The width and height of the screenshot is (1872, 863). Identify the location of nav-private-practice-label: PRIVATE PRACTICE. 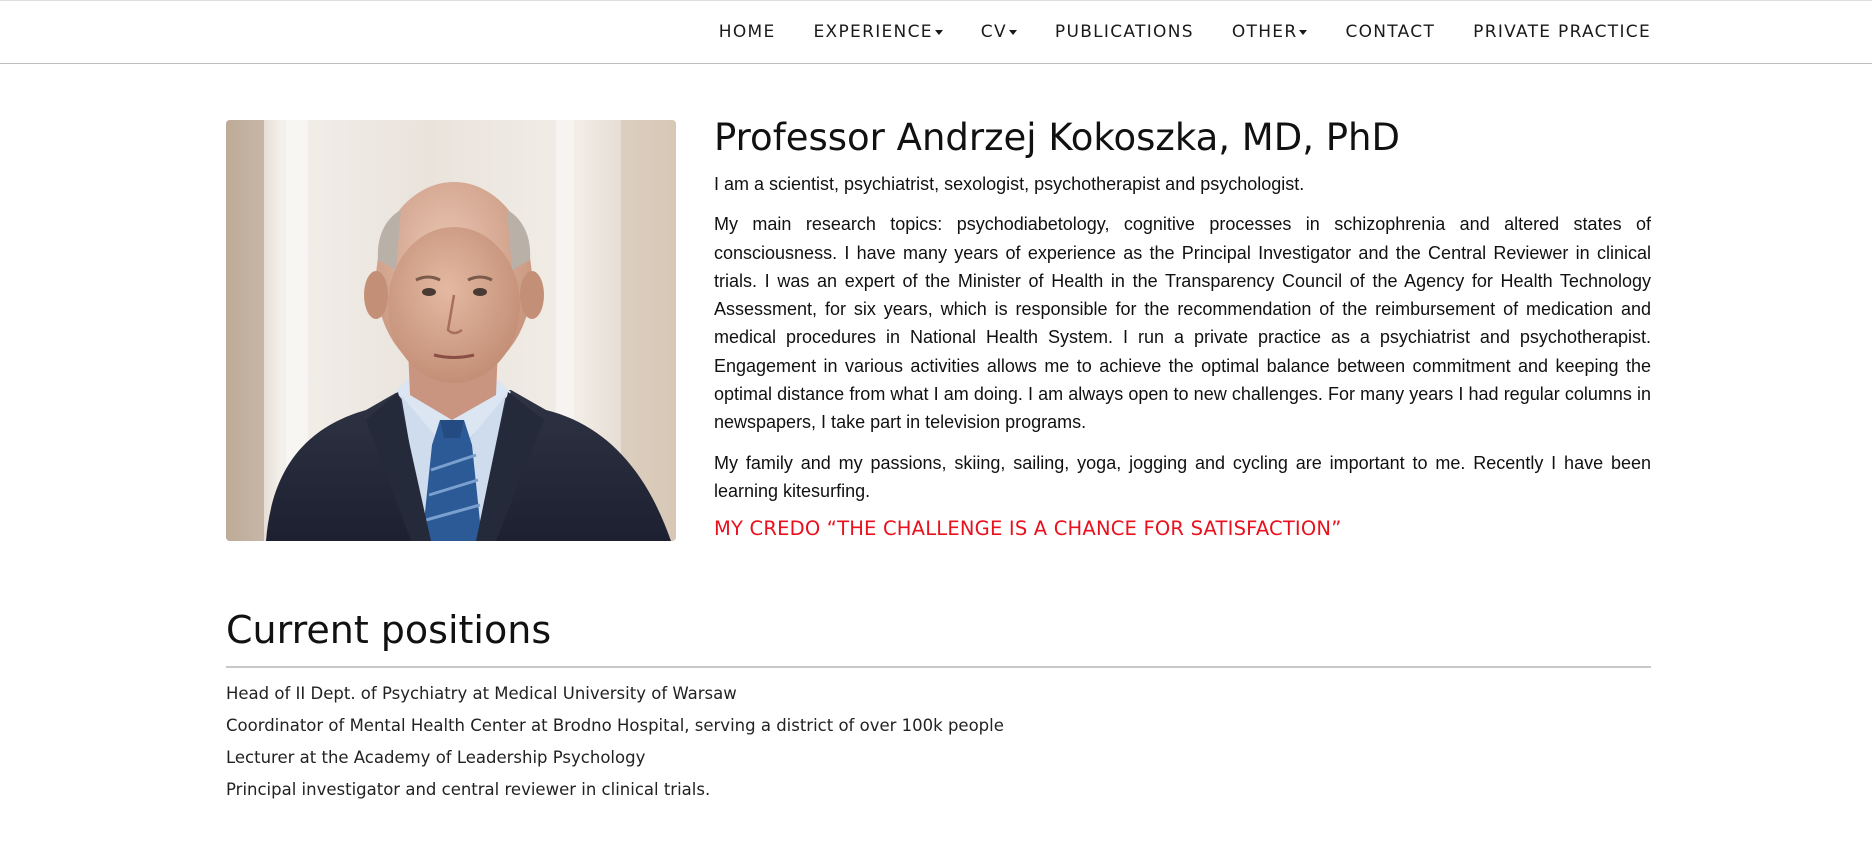
(1562, 32).